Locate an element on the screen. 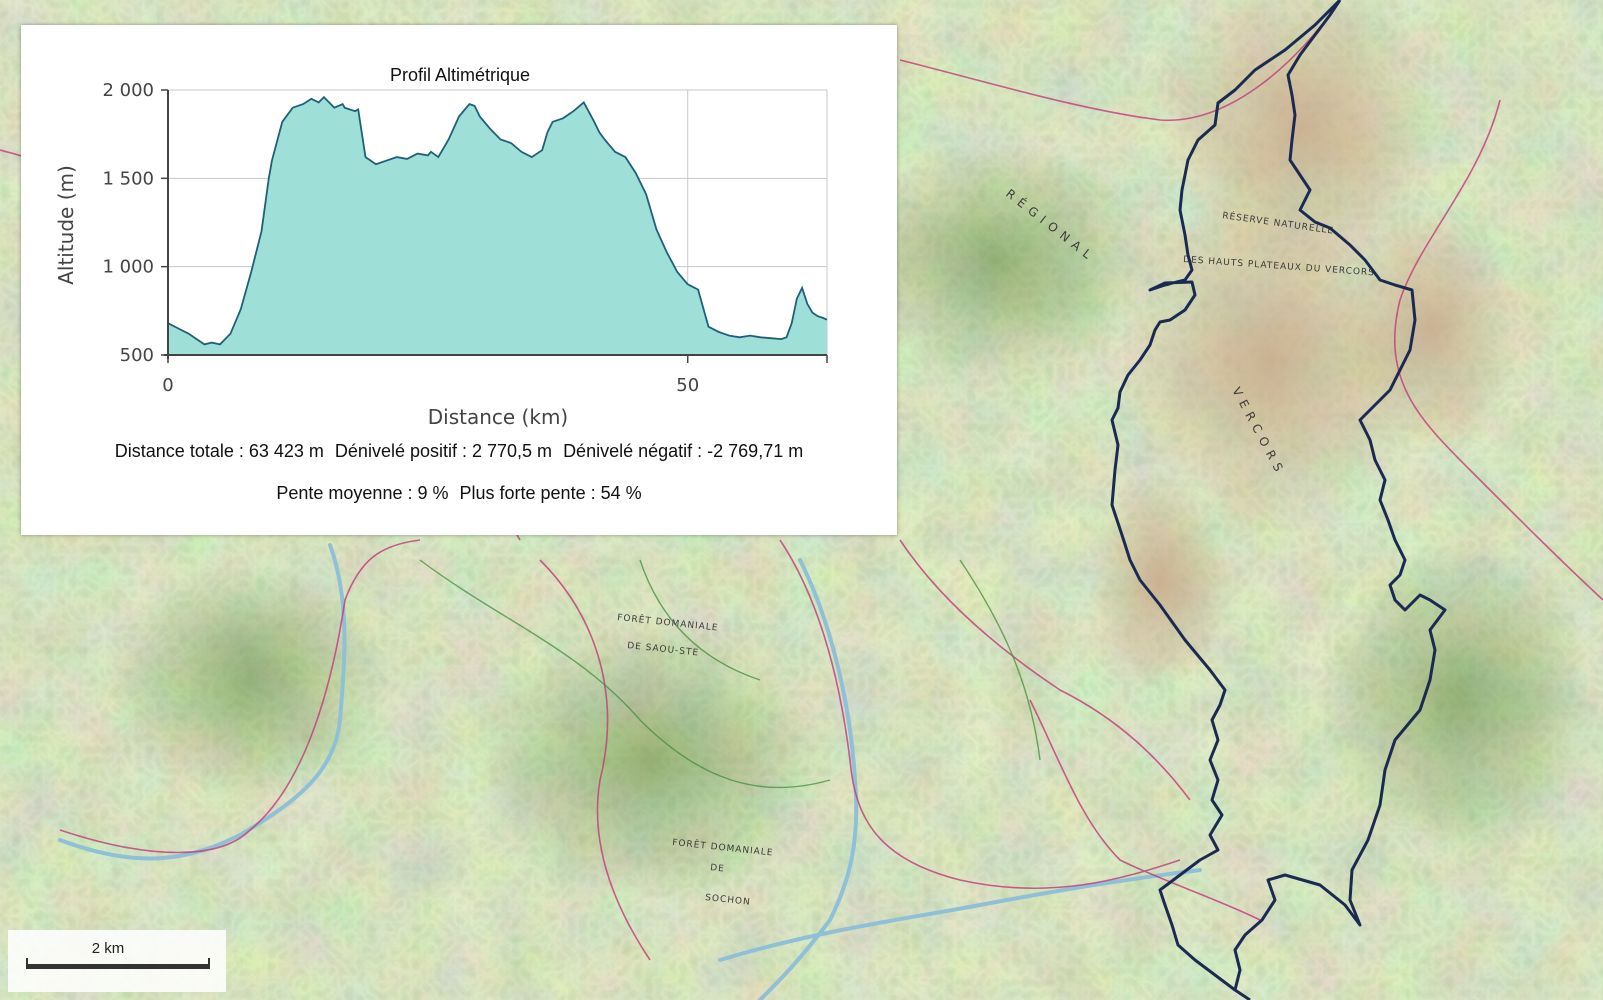 This screenshot has height=1000, width=1603. map-scale: 2 km is located at coordinates (117, 961).